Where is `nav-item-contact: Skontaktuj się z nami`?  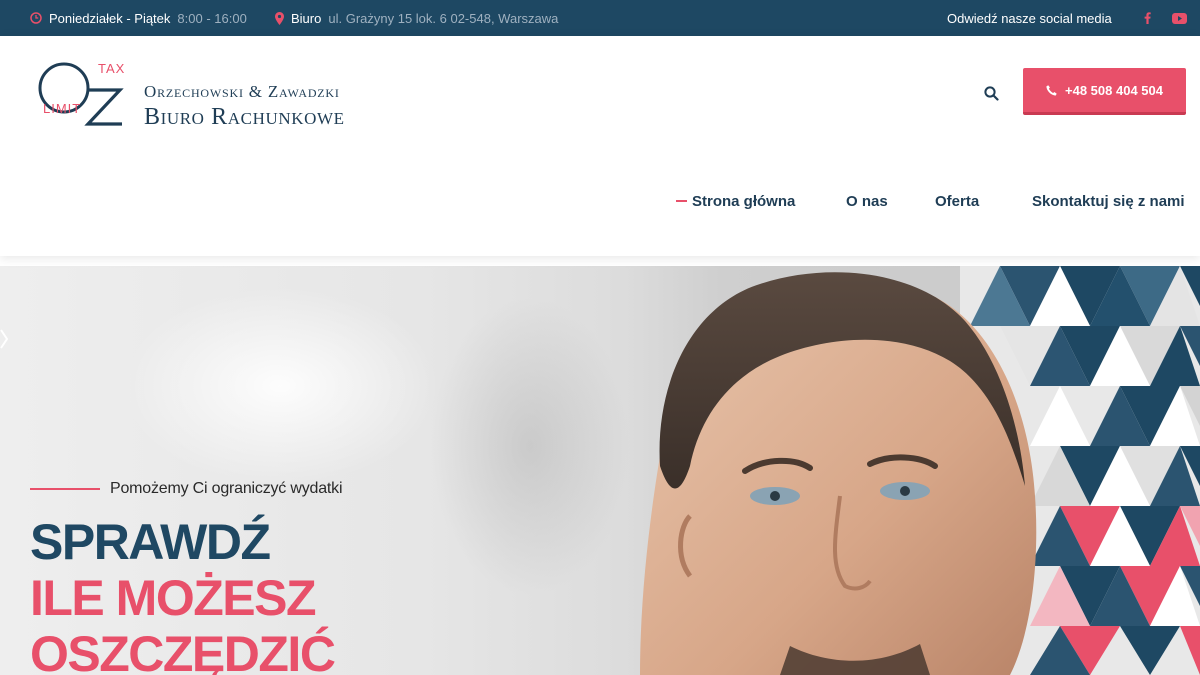
nav-item-contact: Skontaktuj się z nami is located at coordinates (1108, 201).